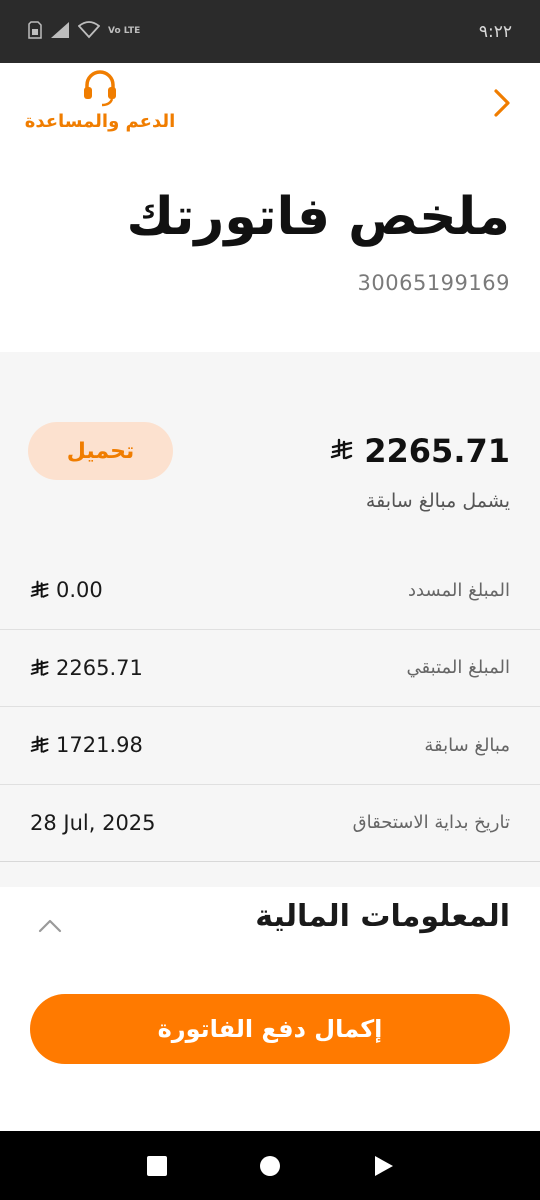 The width and height of the screenshot is (540, 1200). Describe the element at coordinates (270, 31) in the screenshot. I see `status-bar: Vo LTE ٩:٢٢` at that location.